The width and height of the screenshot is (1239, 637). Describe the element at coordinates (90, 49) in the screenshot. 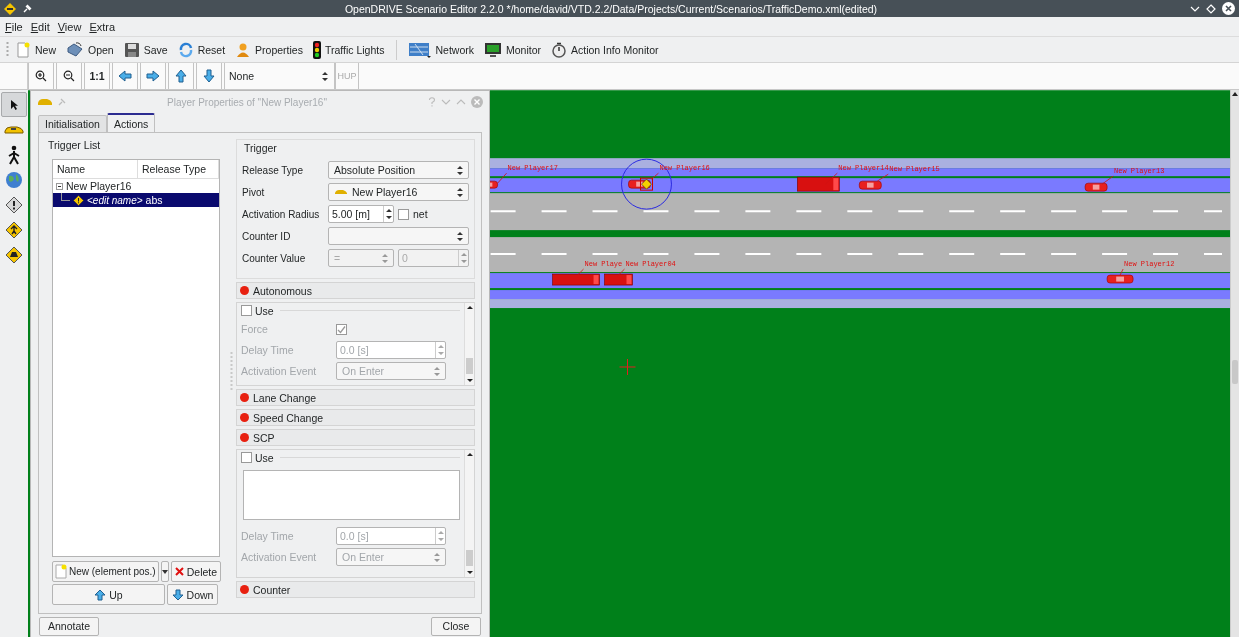

I see `toolbar-button: Open` at that location.